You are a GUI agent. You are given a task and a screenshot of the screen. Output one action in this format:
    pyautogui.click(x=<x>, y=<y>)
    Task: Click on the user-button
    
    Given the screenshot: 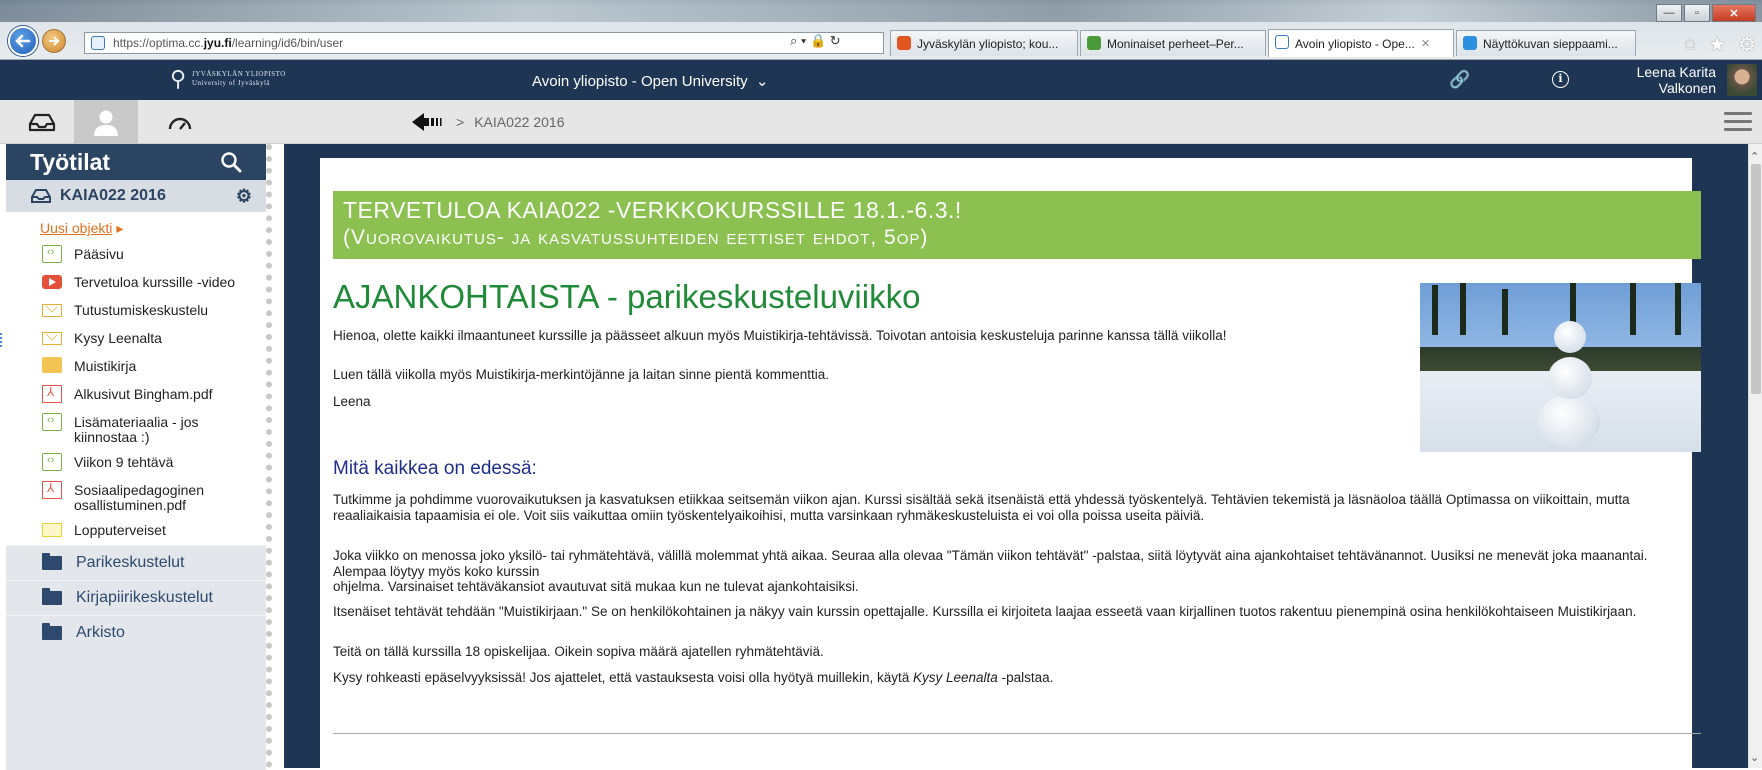 What is the action you would take?
    pyautogui.click(x=106, y=122)
    